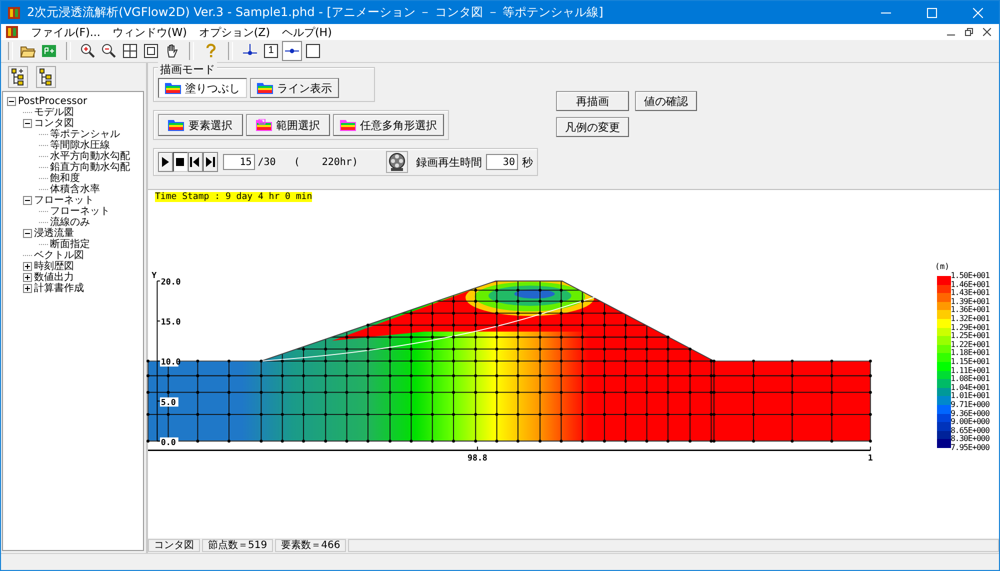  What do you see at coordinates (49, 51) in the screenshot?
I see `export-icon` at bounding box center [49, 51].